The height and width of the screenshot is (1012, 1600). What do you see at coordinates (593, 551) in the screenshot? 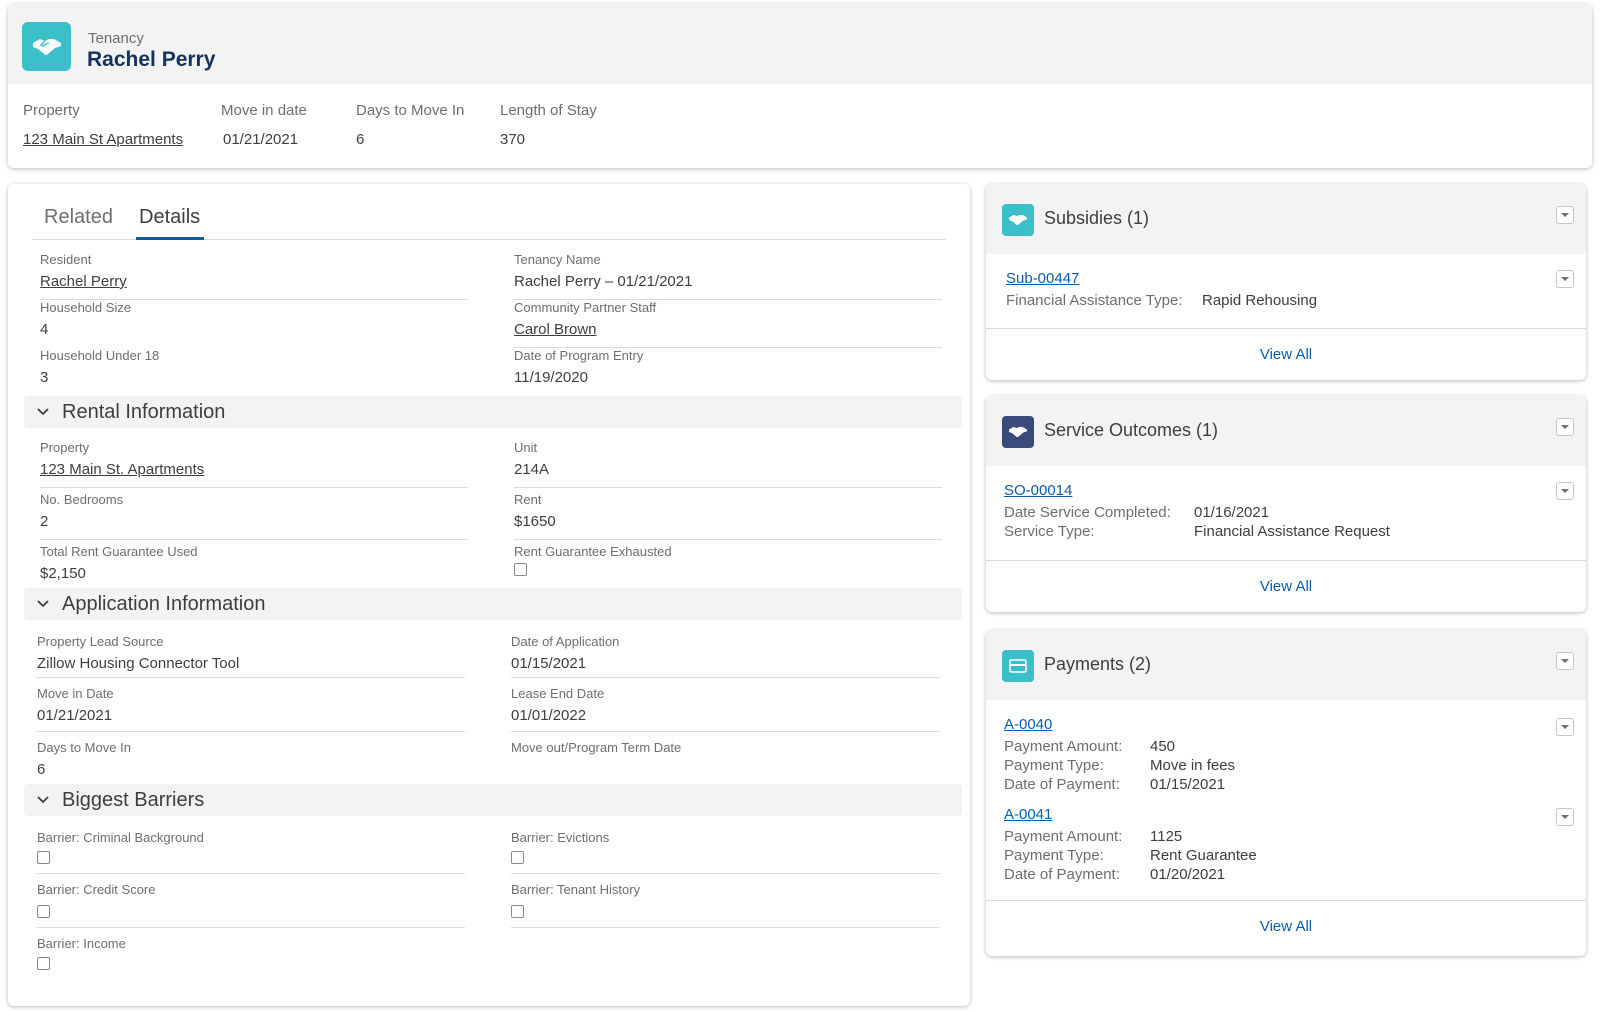
I see `field-label: Rent Guarantee Exhausted` at bounding box center [593, 551].